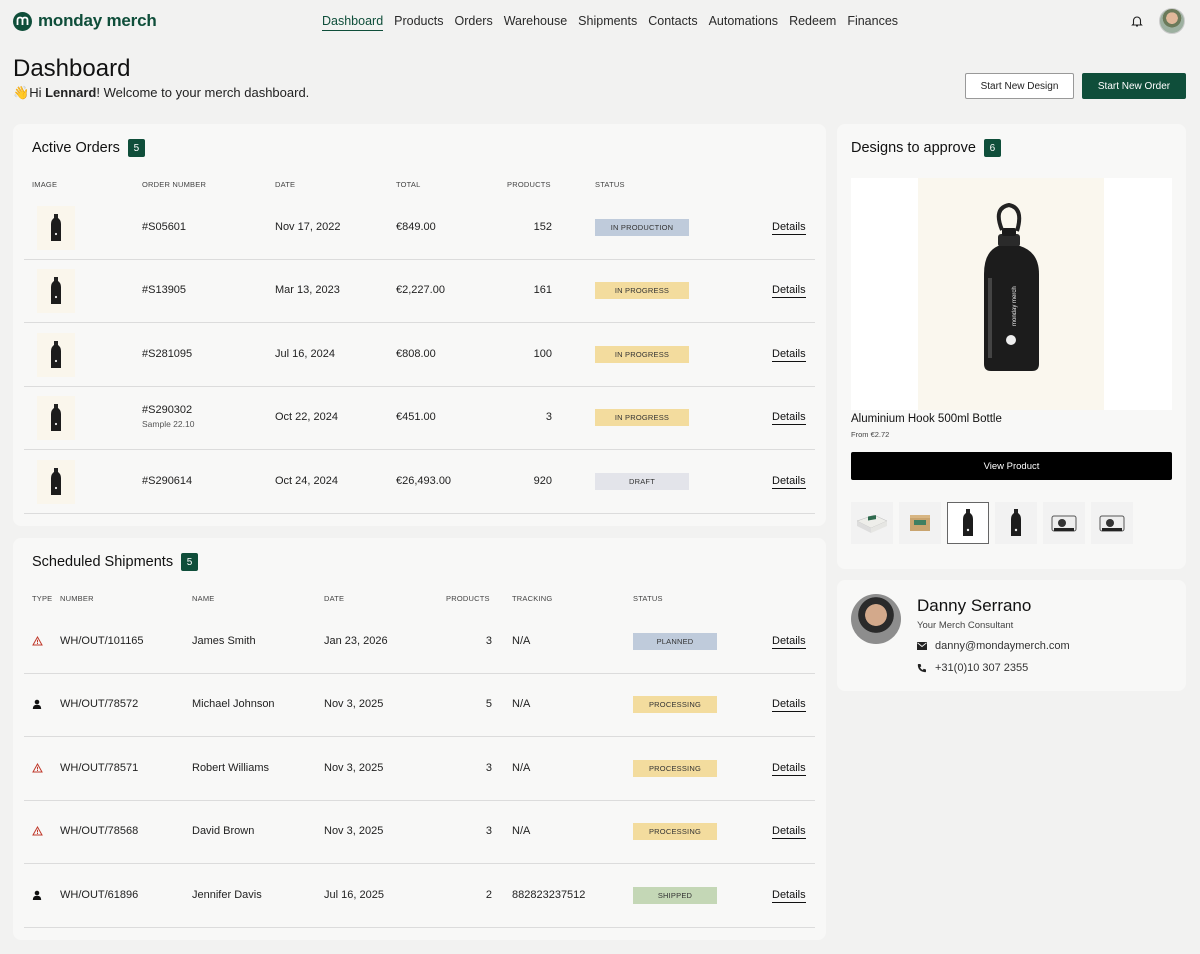 The image size is (1200, 954). What do you see at coordinates (672, 22) in the screenshot?
I see `nav-contacts: Contacts` at bounding box center [672, 22].